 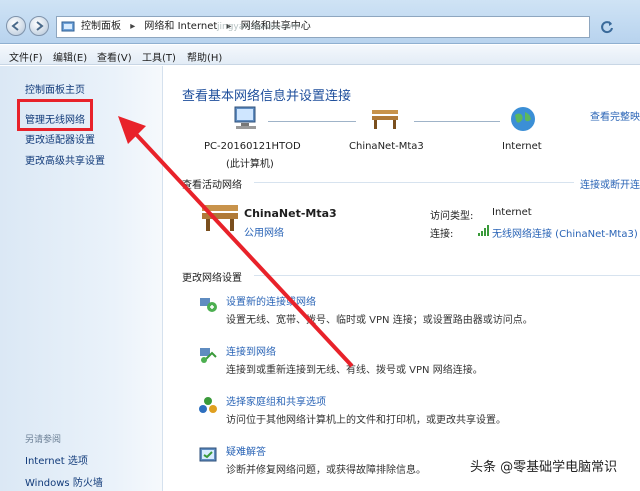 What do you see at coordinates (55, 88) in the screenshot?
I see `sidebar-item-control-panel-home: 控制面板主页` at bounding box center [55, 88].